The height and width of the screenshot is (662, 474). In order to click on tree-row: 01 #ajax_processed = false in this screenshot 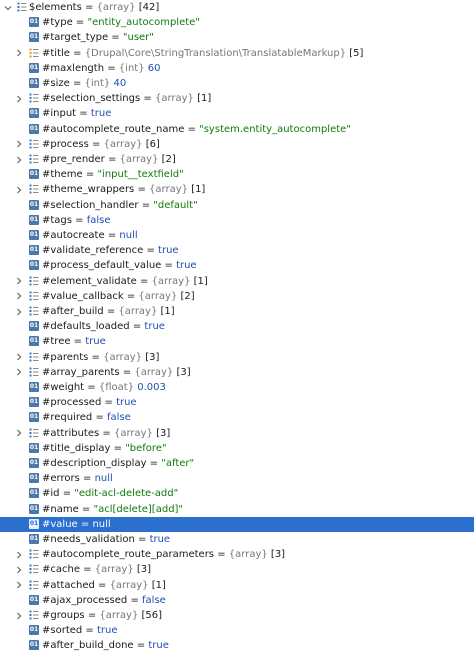, I will do `click(237, 600)`.